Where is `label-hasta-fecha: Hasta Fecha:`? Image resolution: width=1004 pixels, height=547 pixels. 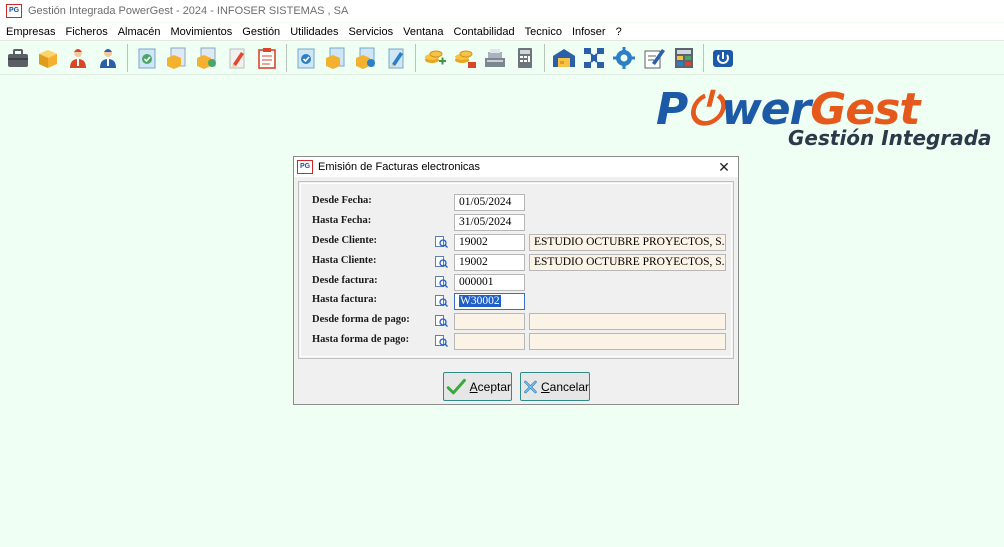 label-hasta-fecha: Hasta Fecha: is located at coordinates (342, 220).